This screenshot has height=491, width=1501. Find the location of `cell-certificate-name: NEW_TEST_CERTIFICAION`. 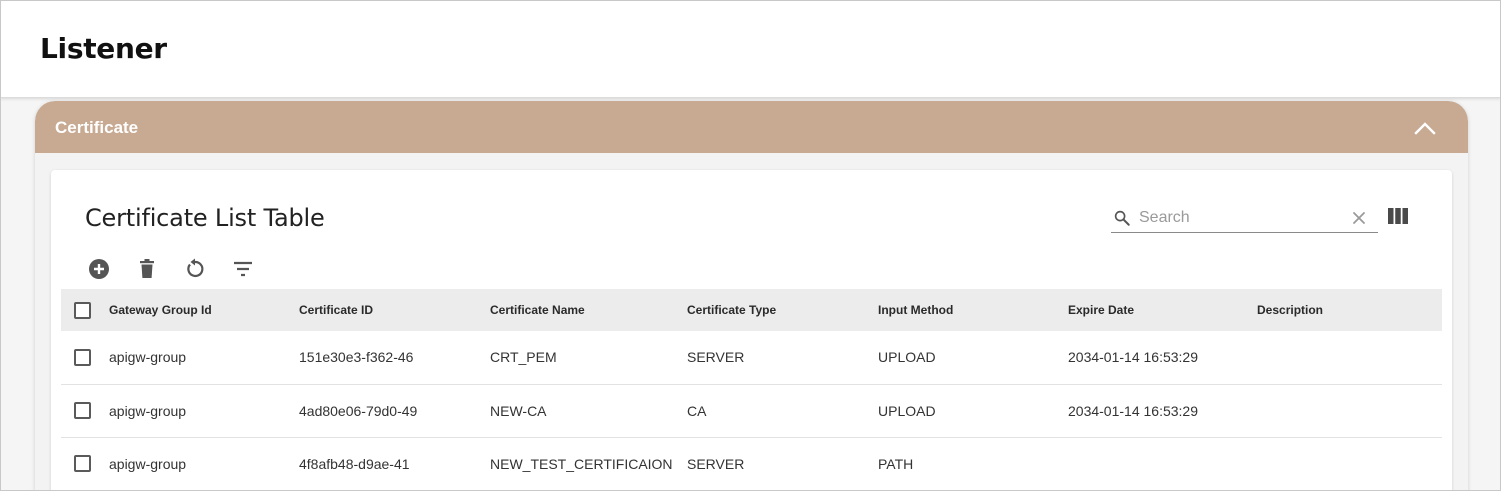

cell-certificate-name: NEW_TEST_CERTIFICAION is located at coordinates (588, 464).